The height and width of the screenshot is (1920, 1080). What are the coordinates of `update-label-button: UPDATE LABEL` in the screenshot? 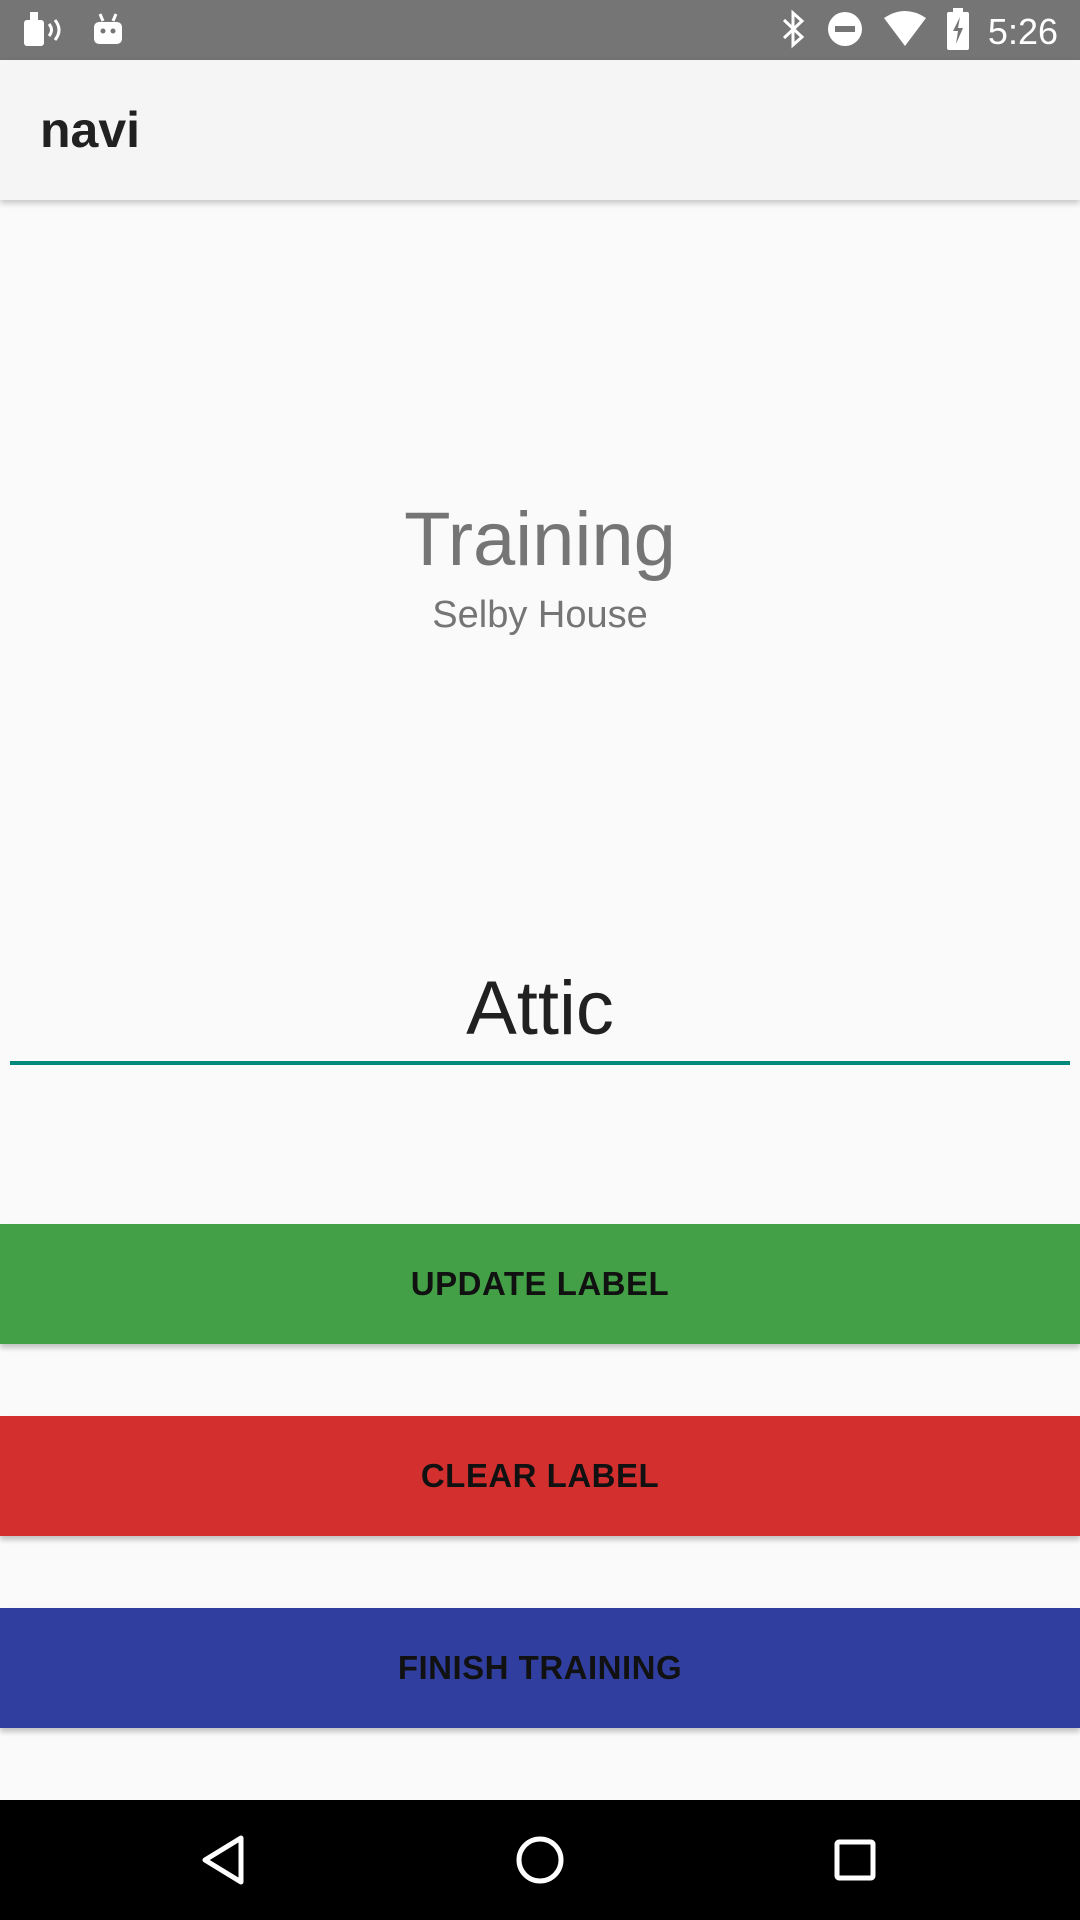 It's located at (540, 1284).